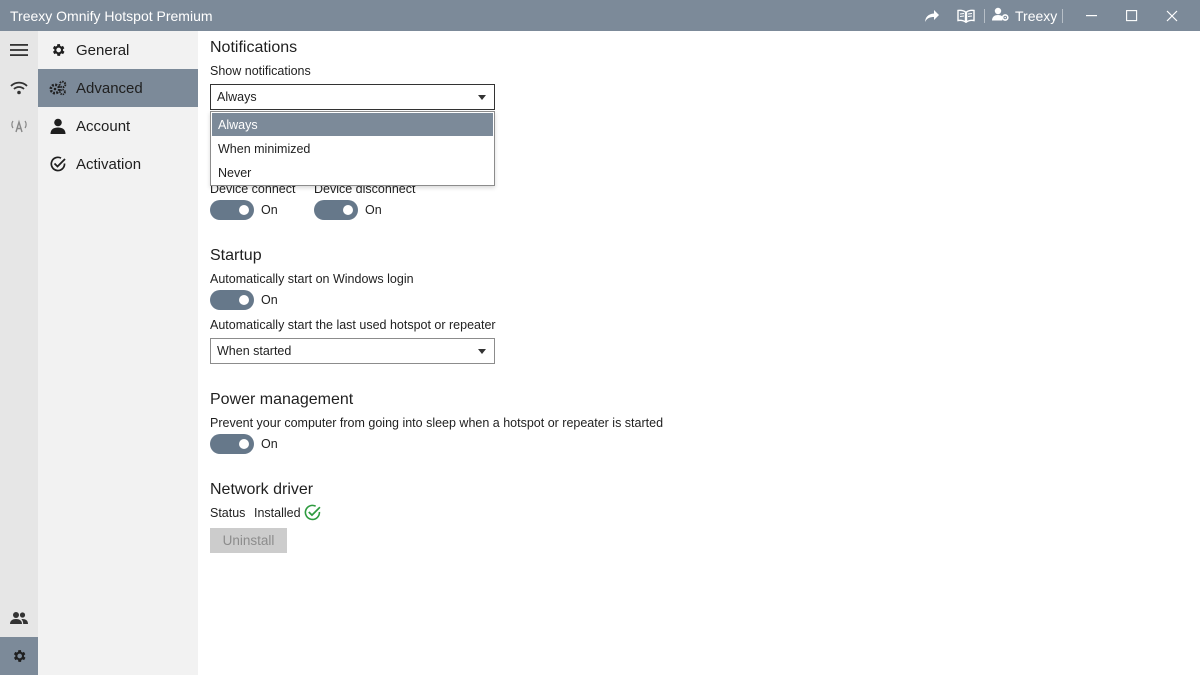 This screenshot has width=1200, height=675. I want to click on user-name: Treexy, so click(1036, 15).